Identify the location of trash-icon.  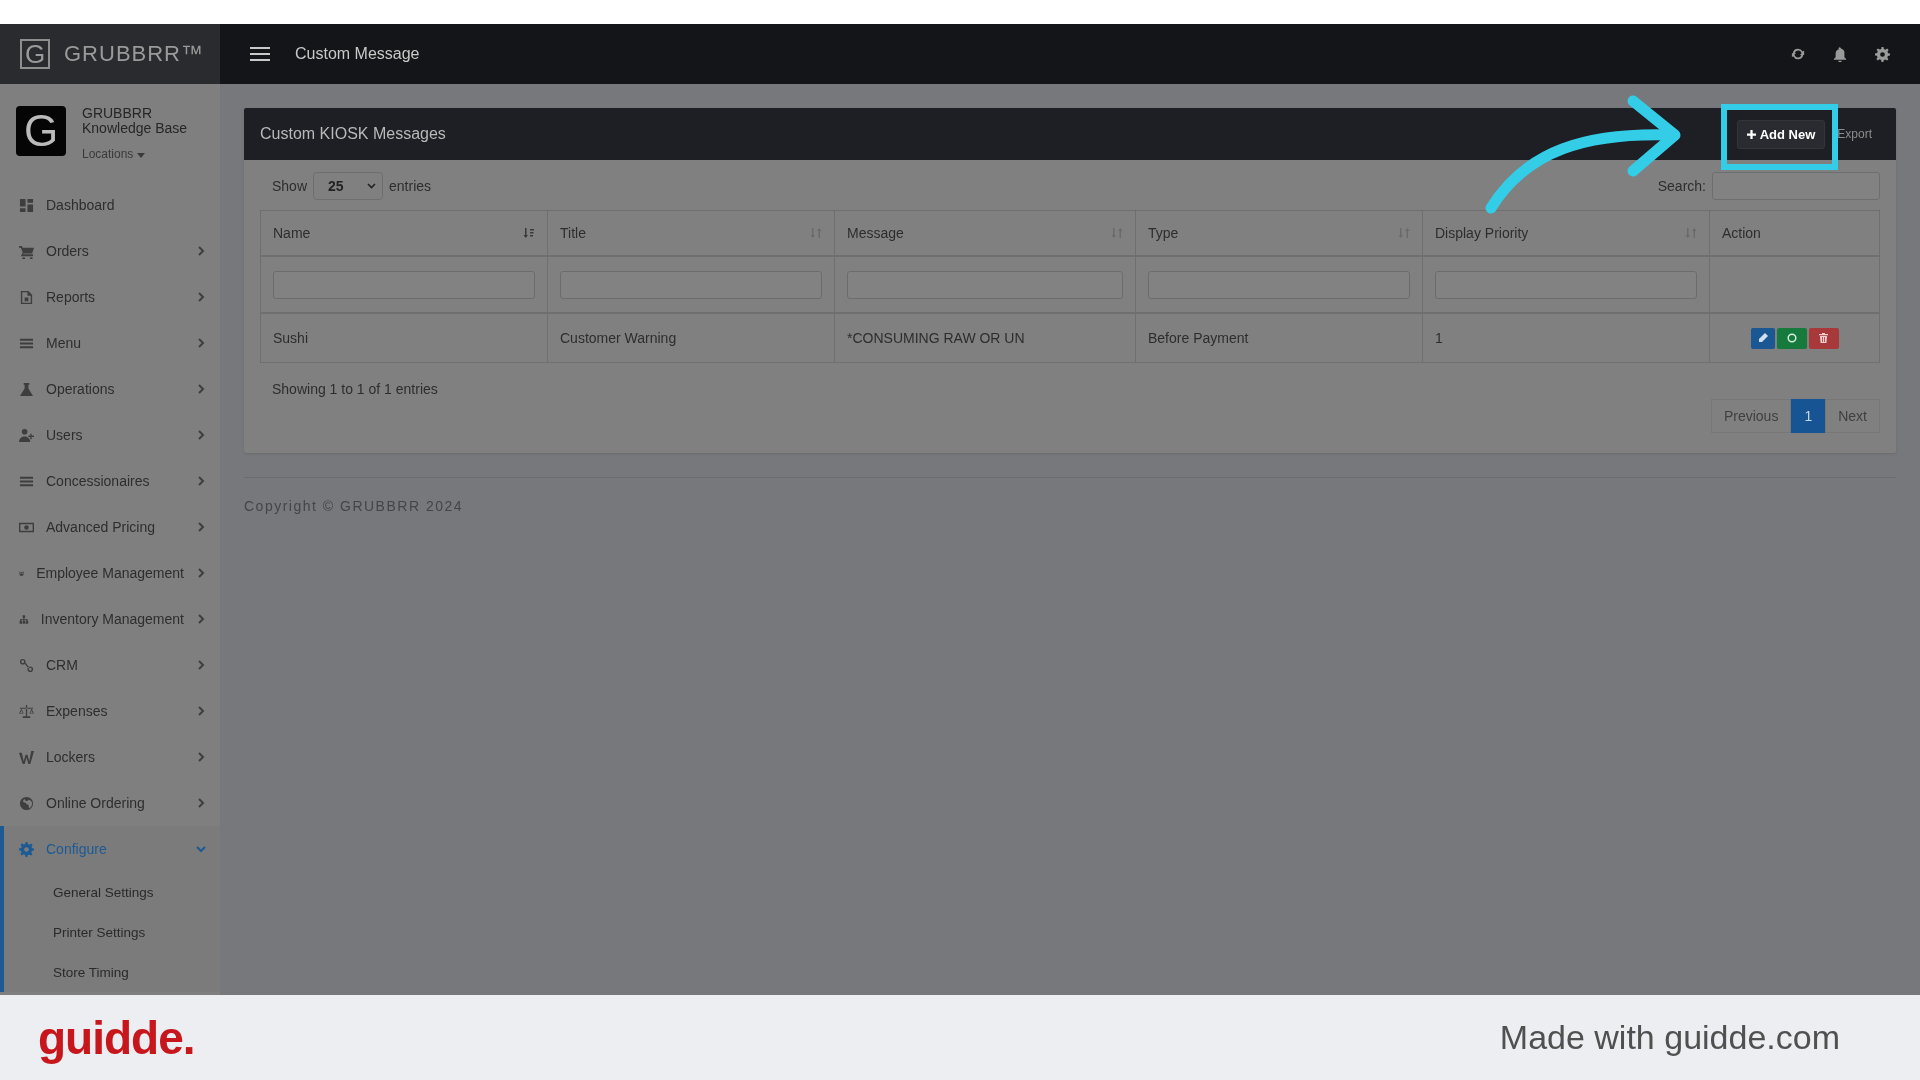
(1823, 338).